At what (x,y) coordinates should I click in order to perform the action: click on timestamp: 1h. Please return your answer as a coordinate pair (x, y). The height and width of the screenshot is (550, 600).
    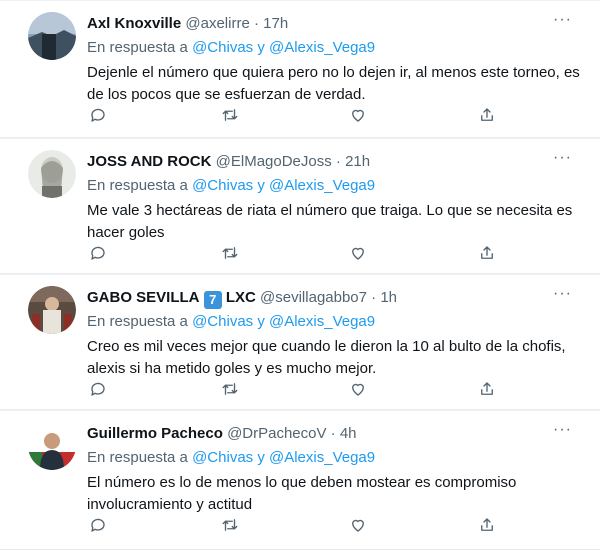
    Looking at the image, I should click on (388, 297).